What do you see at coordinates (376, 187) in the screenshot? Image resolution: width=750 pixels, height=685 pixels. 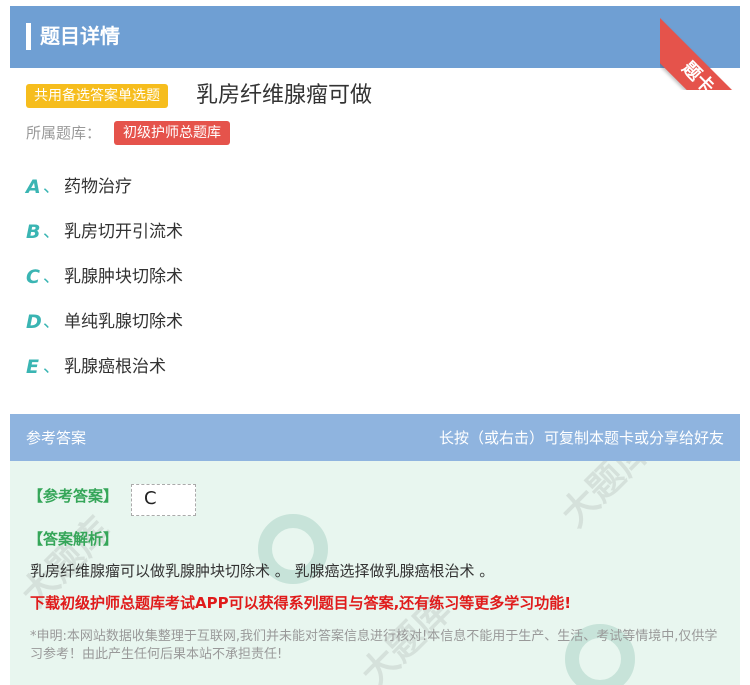 I see `option-a: A 、 药物治疗` at bounding box center [376, 187].